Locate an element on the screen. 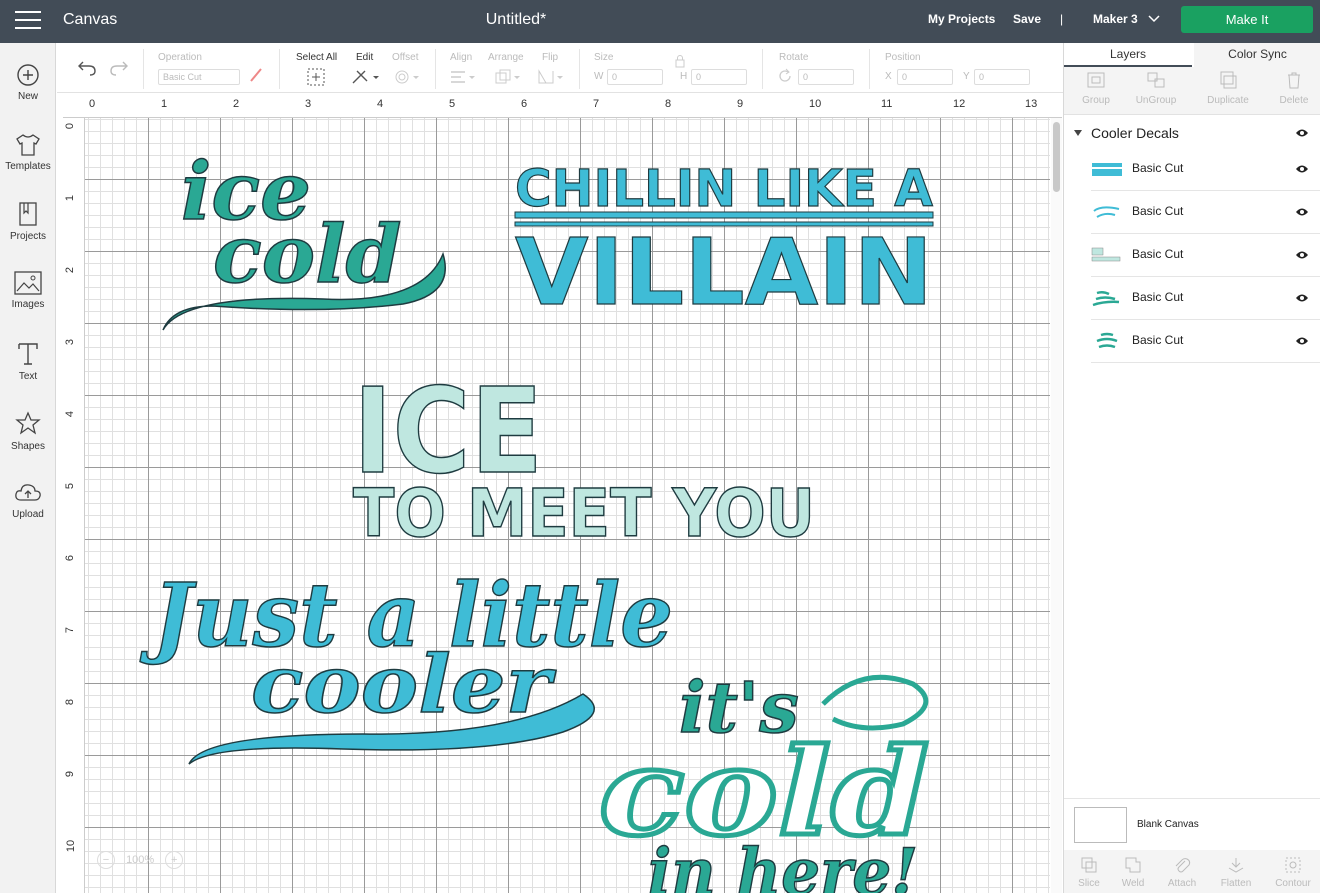  ungroup-icon is located at coordinates (1156, 80).